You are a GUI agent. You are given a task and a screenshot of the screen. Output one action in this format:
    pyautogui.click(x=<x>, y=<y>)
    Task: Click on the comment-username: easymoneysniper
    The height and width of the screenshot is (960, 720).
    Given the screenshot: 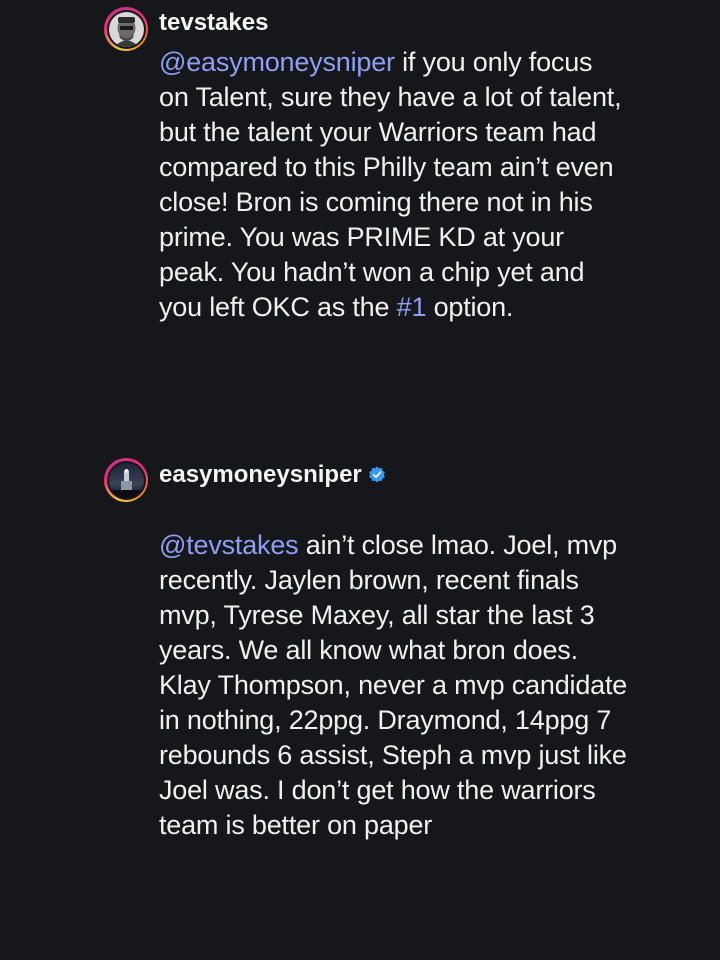 What is the action you would take?
    pyautogui.click(x=272, y=475)
    